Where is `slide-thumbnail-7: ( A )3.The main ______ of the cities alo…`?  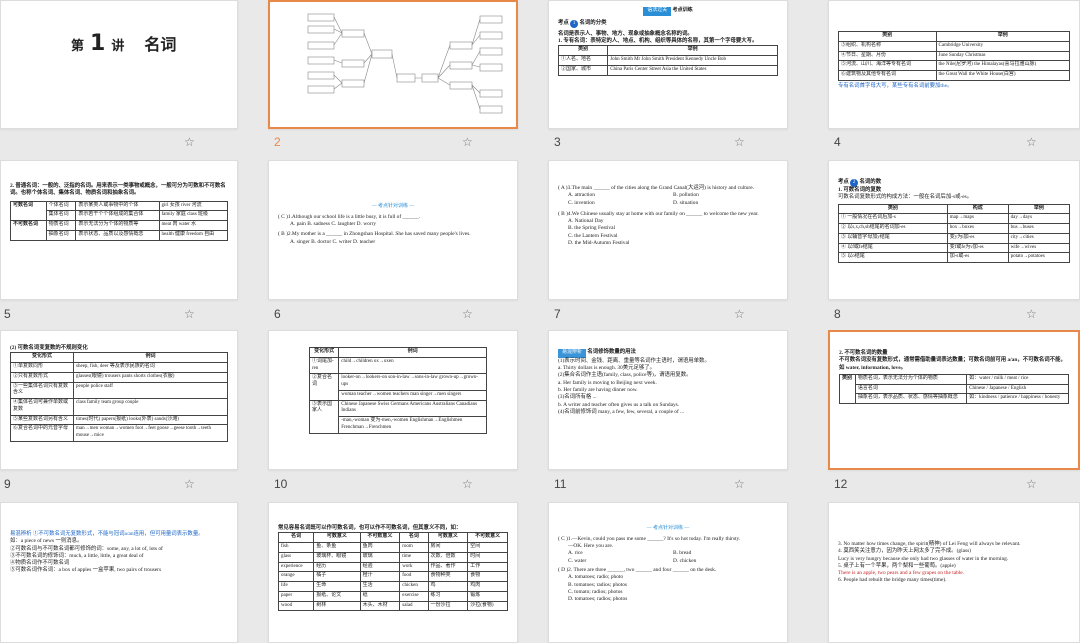 slide-thumbnail-7: ( A )3.The main ______ of the cities alo… is located at coordinates (668, 230).